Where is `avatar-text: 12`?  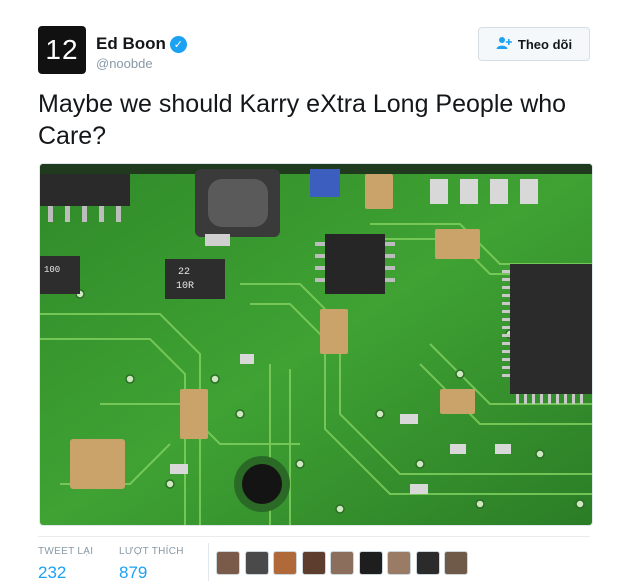
avatar-text: 12 is located at coordinates (62, 49).